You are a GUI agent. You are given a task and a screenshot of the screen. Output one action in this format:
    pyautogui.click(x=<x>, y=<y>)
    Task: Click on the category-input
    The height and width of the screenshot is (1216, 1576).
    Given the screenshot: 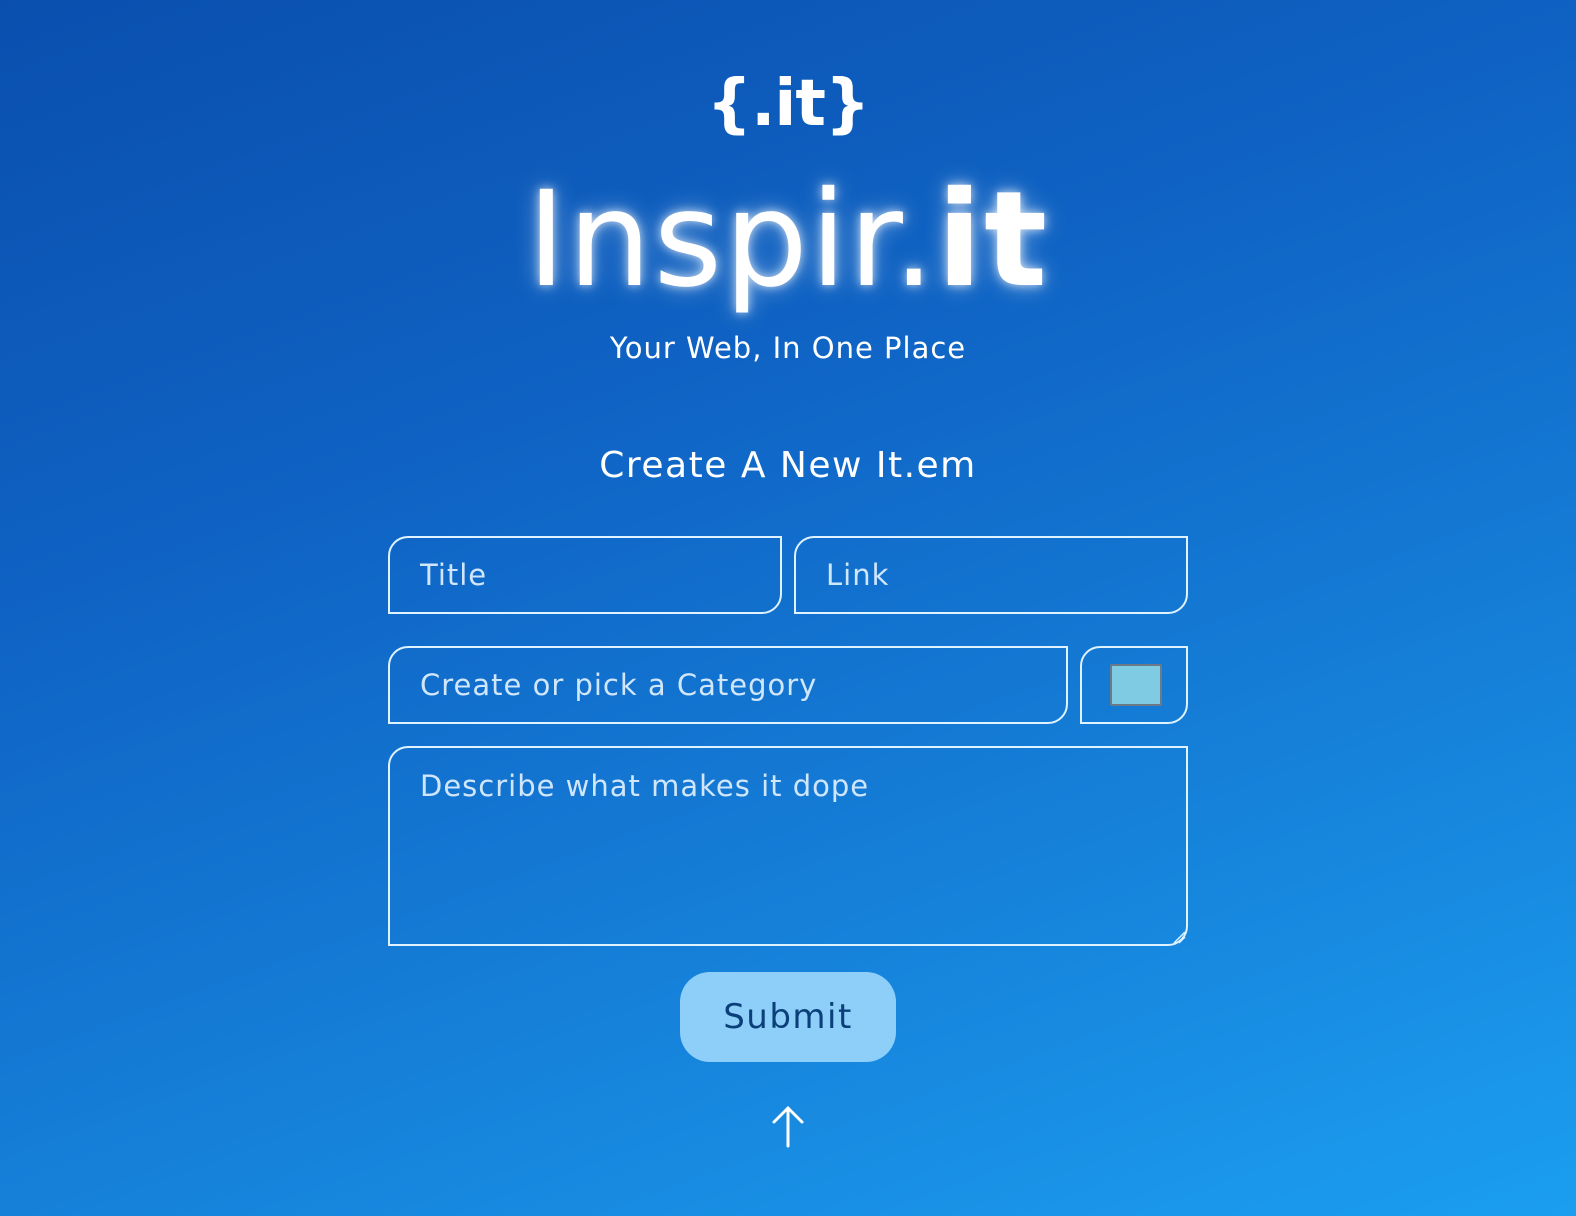 What is the action you would take?
    pyautogui.click(x=728, y=685)
    